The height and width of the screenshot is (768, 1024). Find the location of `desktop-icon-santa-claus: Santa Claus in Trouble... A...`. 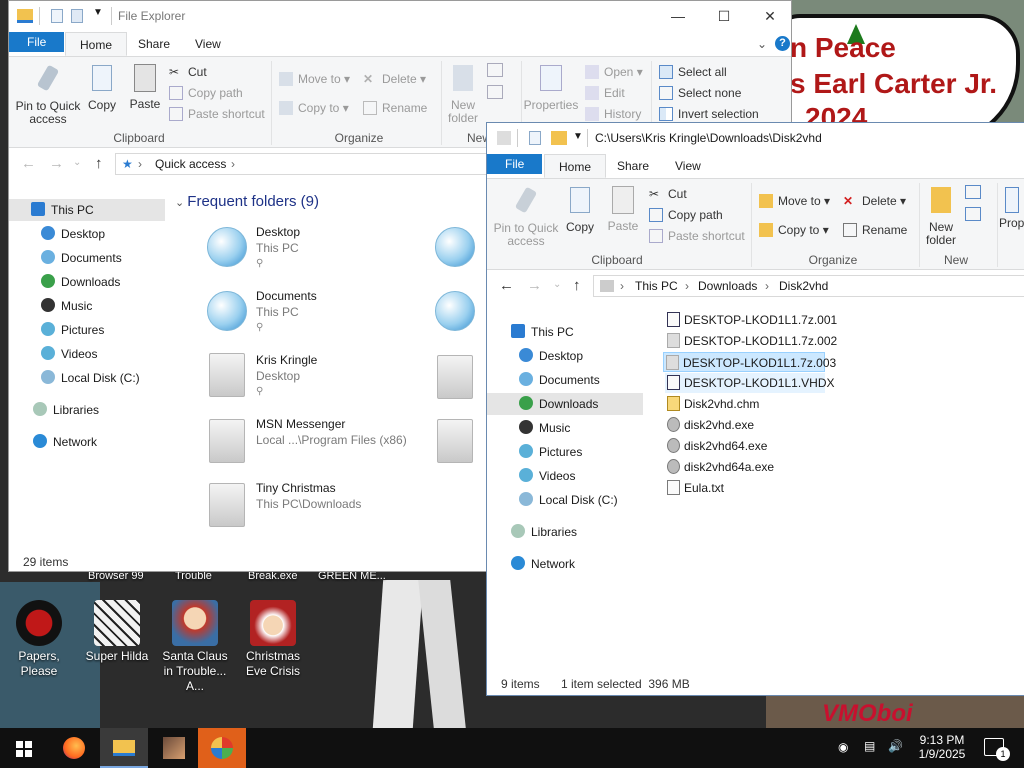

desktop-icon-santa-claus: Santa Claus in Trouble... A... is located at coordinates (195, 647).